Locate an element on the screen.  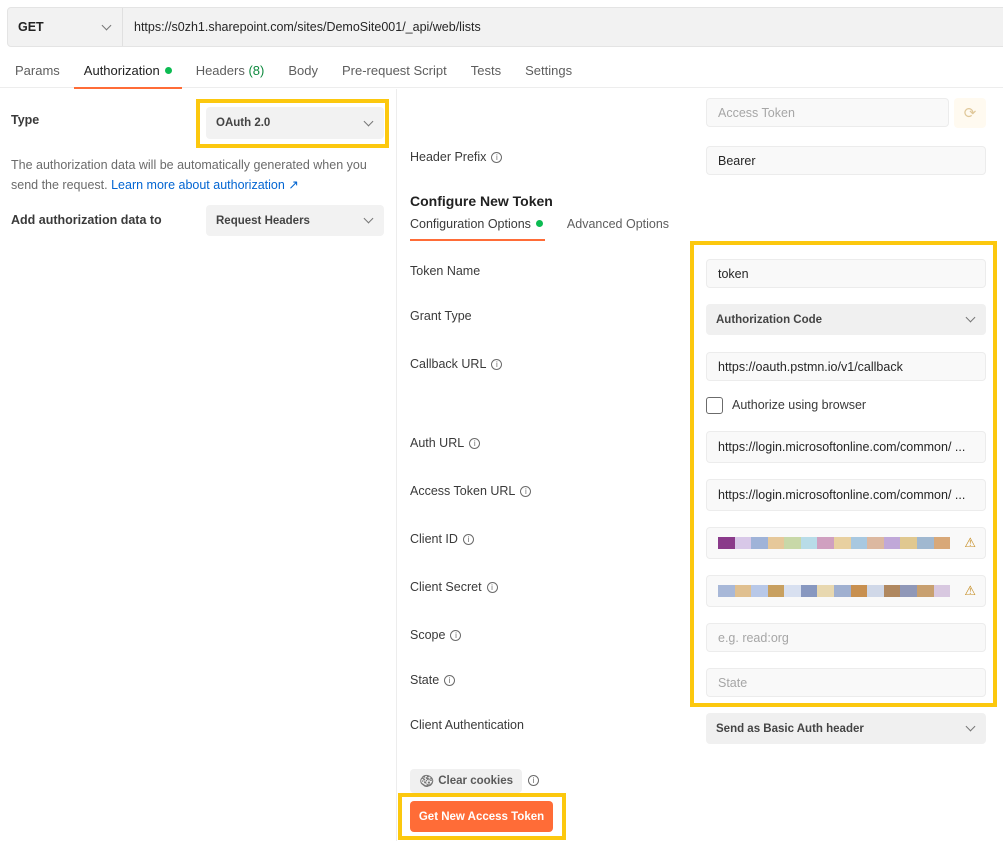
header-prefix-input: Bearer is located at coordinates (846, 160).